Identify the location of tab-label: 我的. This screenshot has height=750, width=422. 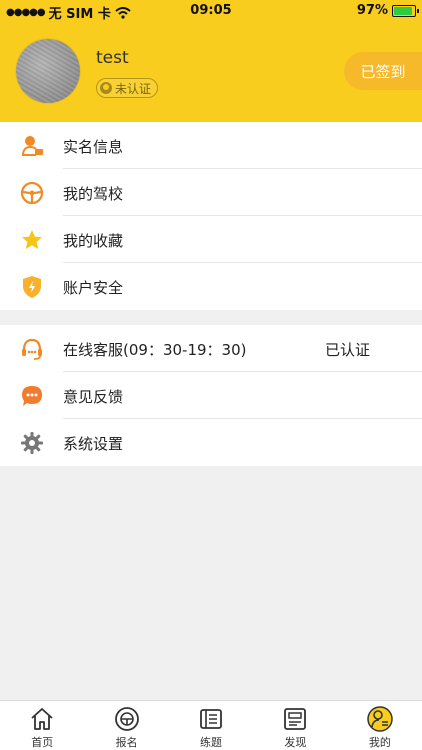
(379, 742).